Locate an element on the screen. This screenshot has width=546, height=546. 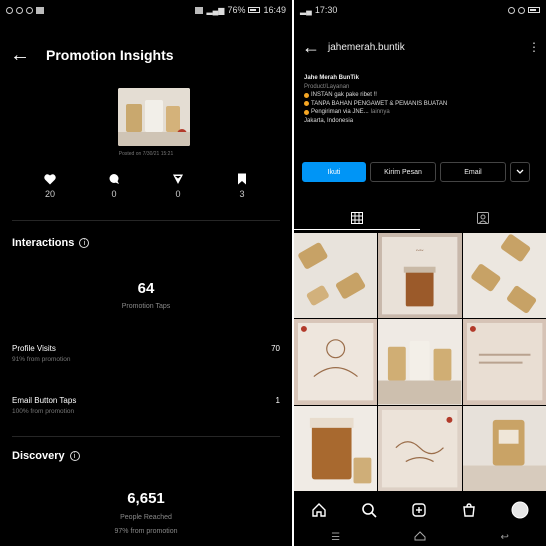
grid-icon is located at coordinates (357, 217).